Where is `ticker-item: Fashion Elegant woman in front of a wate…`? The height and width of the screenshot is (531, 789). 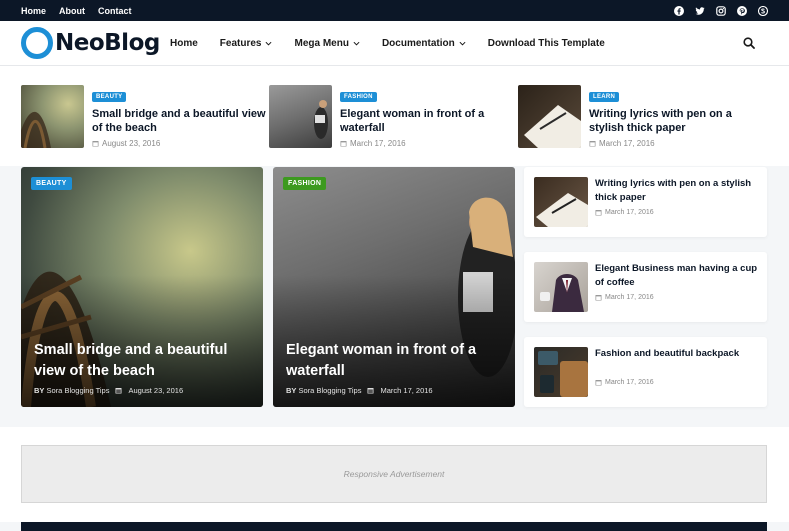 ticker-item: Fashion Elegant woman in front of a wate… is located at coordinates (389, 117).